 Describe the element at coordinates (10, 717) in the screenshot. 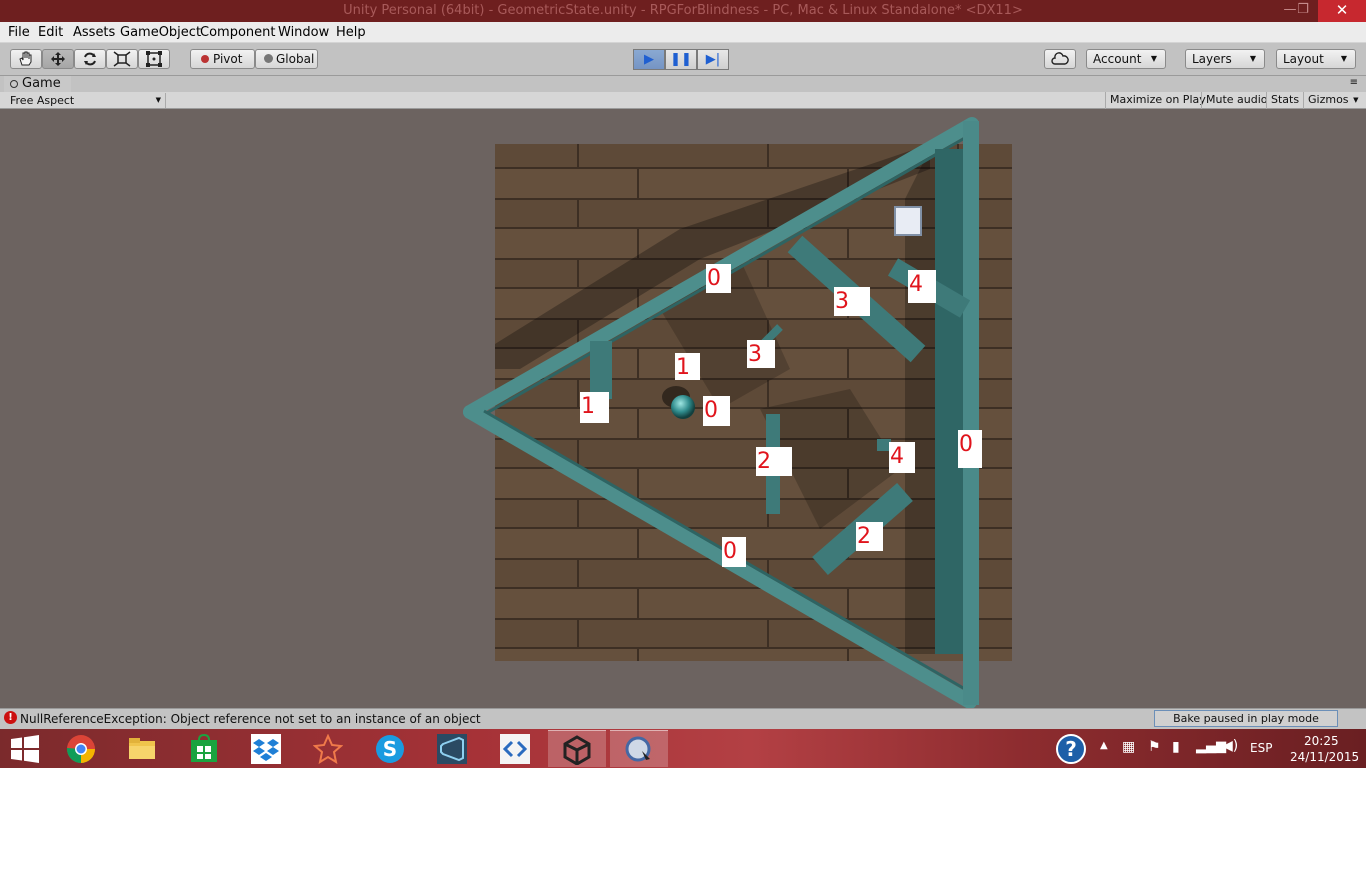

I see `error-icon: !` at that location.